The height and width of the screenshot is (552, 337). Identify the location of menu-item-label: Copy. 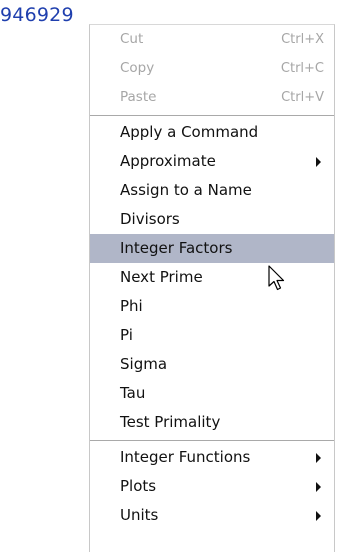
(137, 68).